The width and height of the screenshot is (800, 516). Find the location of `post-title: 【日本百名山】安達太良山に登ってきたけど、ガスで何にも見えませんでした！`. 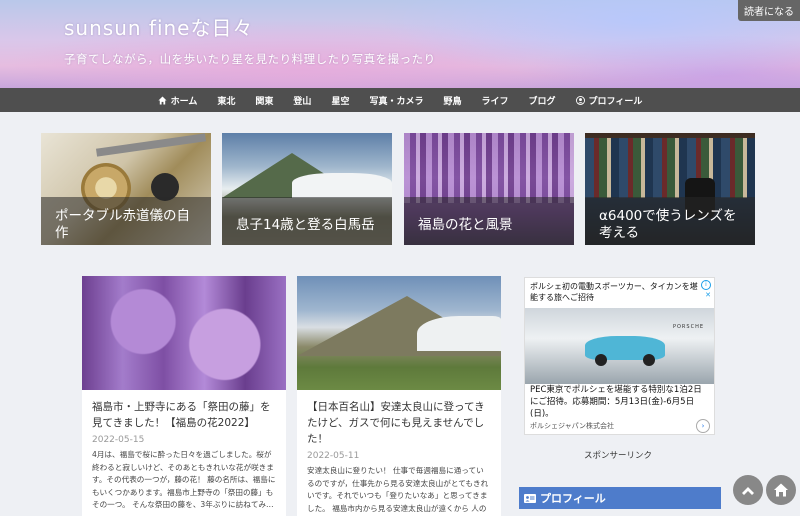

post-title: 【日本百名山】安達太良山に登ってきたけど、ガスで何にも見えませんでした！ is located at coordinates (399, 418).